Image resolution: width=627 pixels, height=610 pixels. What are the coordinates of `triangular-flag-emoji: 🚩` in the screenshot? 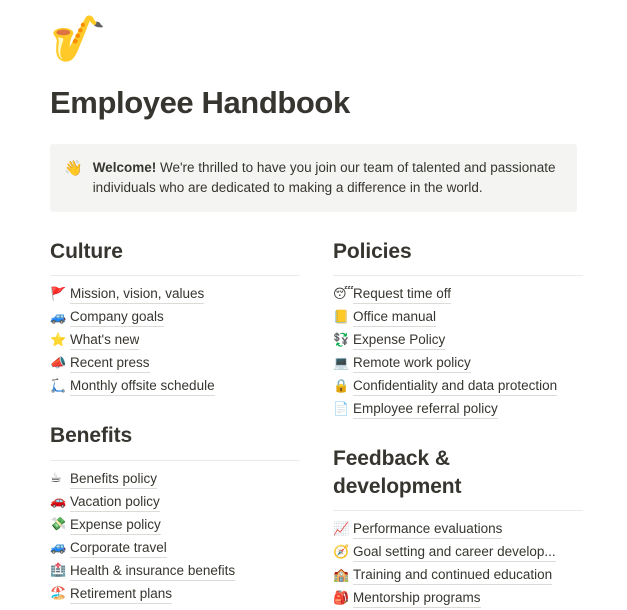 It's located at (58, 294).